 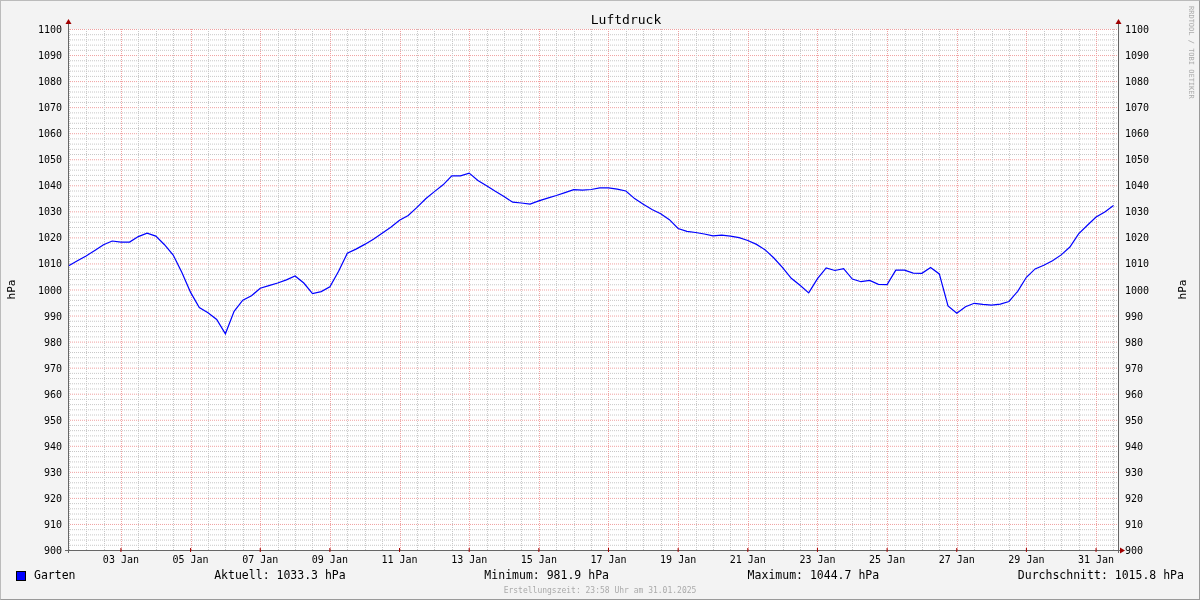 What do you see at coordinates (1096, 559) in the screenshot?
I see `x-tick-label: 31 Jan` at bounding box center [1096, 559].